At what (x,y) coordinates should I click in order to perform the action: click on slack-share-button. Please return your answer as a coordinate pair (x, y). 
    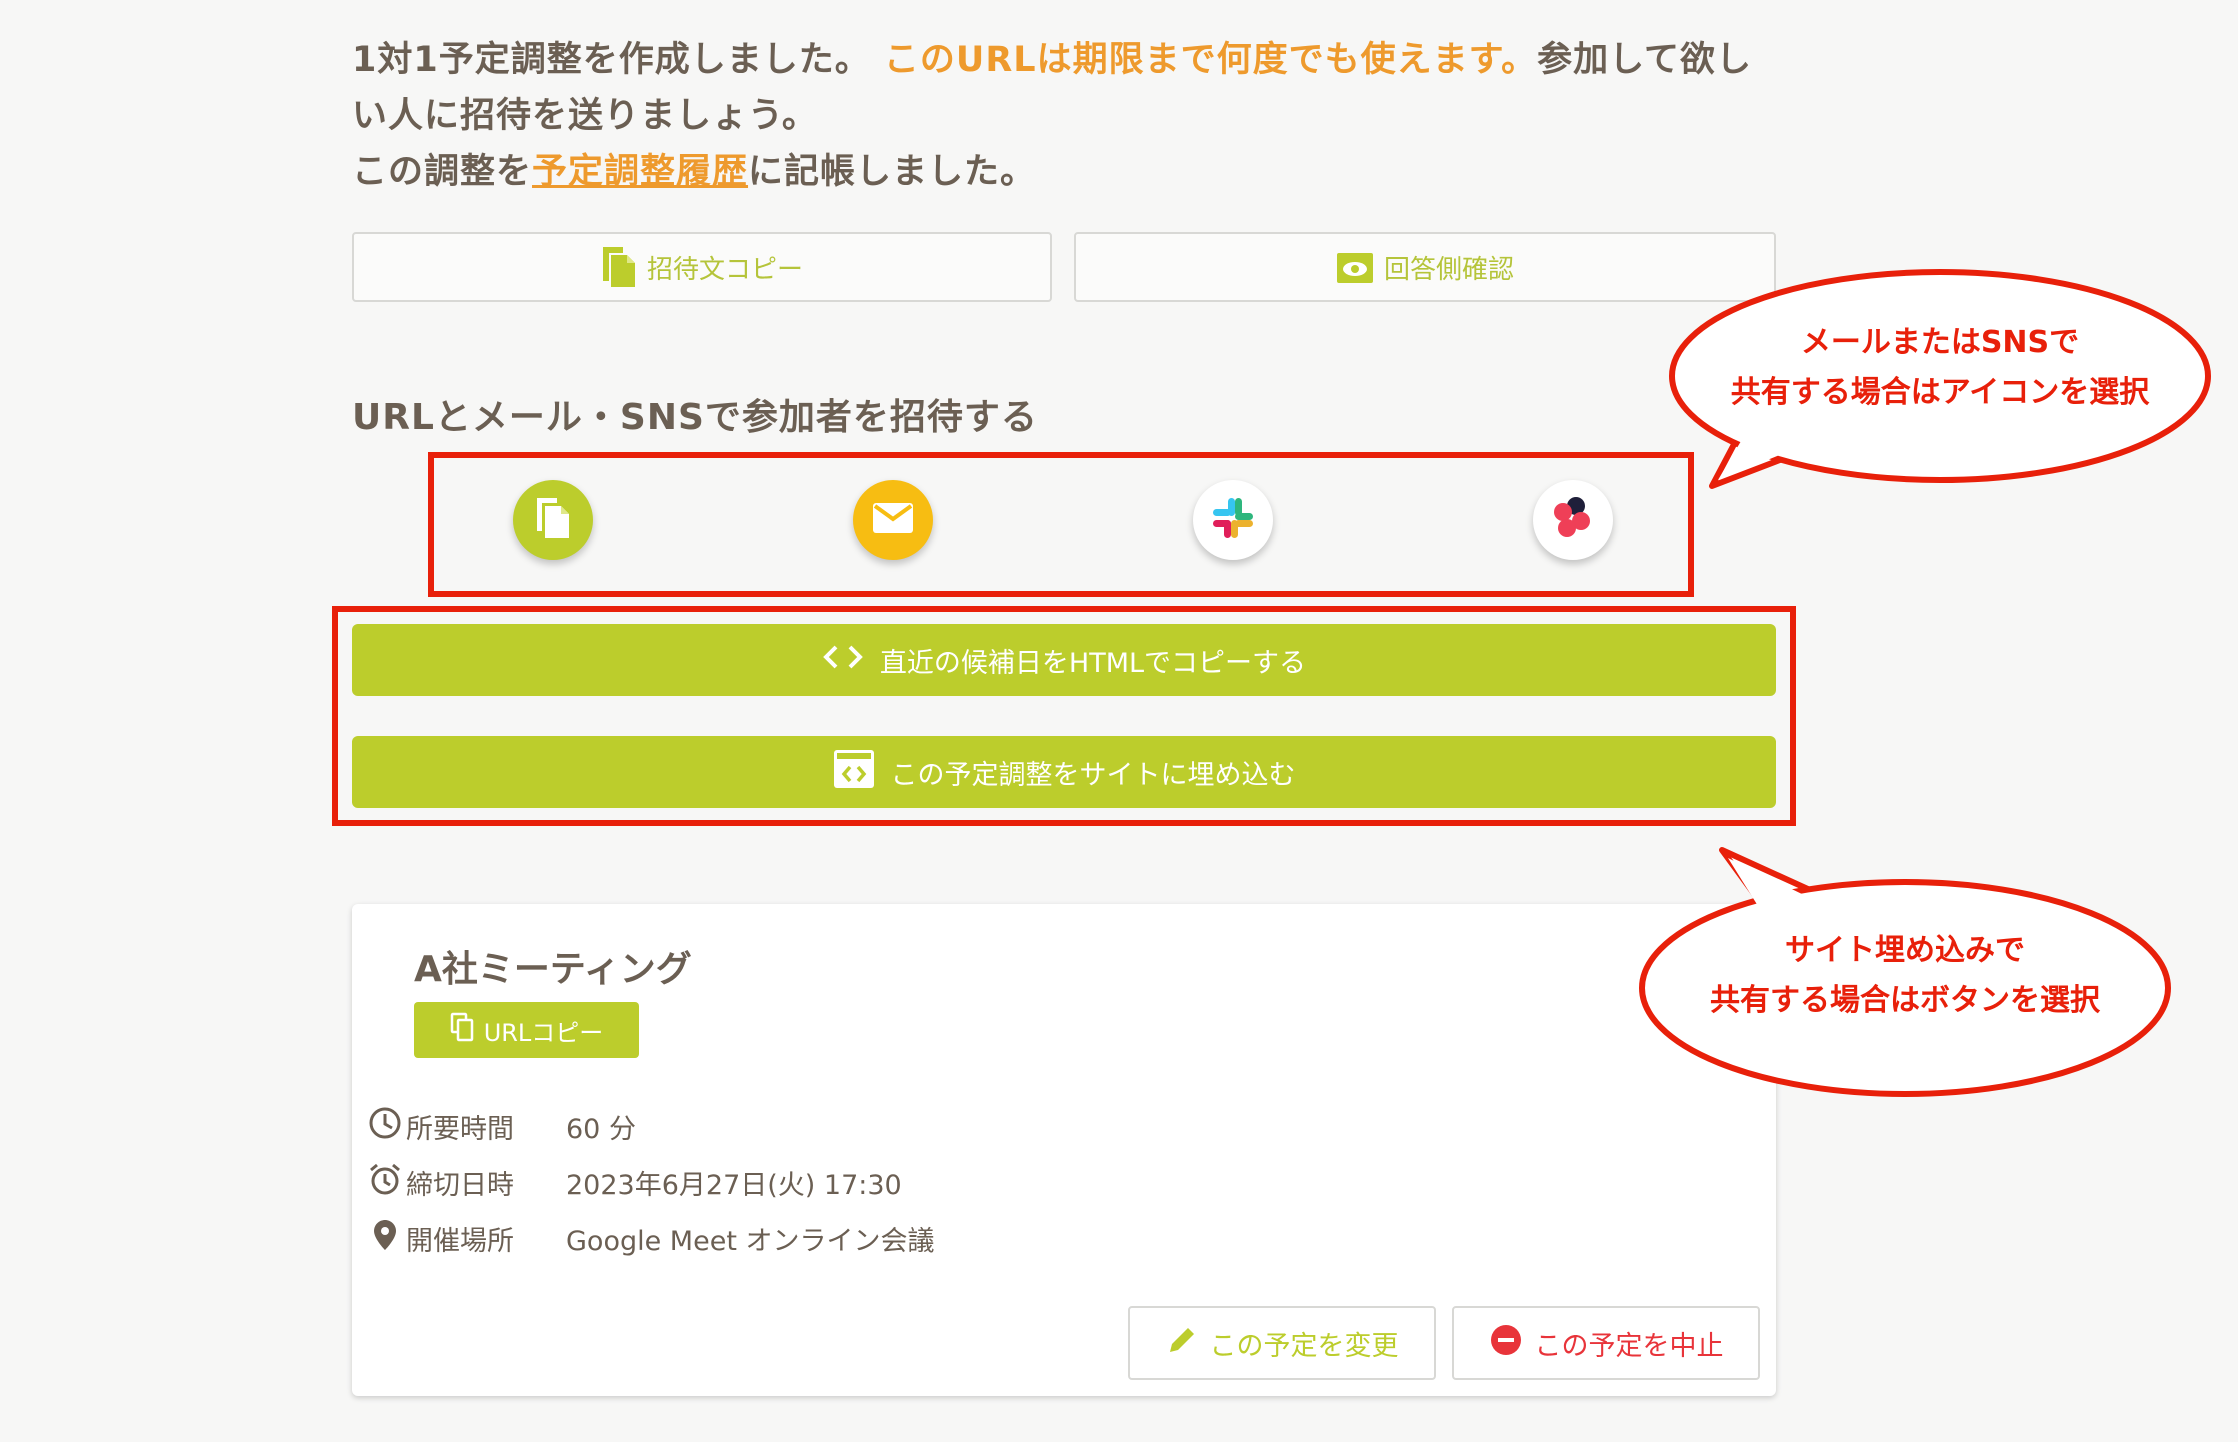
    Looking at the image, I should click on (1233, 520).